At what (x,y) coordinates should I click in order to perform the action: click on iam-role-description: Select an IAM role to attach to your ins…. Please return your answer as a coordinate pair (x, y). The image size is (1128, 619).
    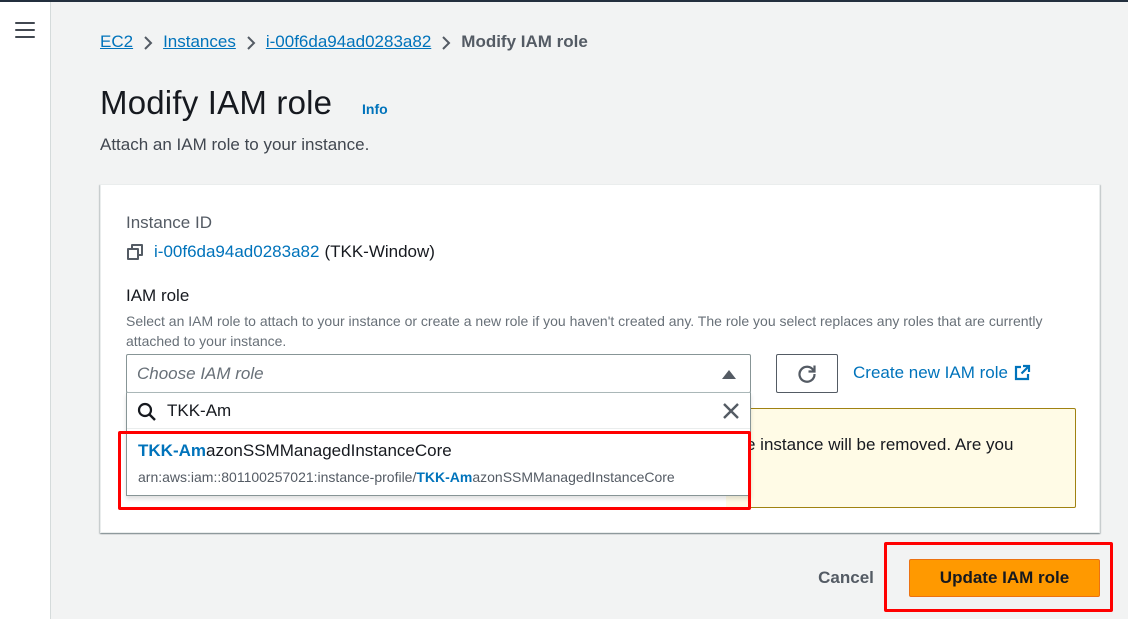
    Looking at the image, I should click on (584, 331).